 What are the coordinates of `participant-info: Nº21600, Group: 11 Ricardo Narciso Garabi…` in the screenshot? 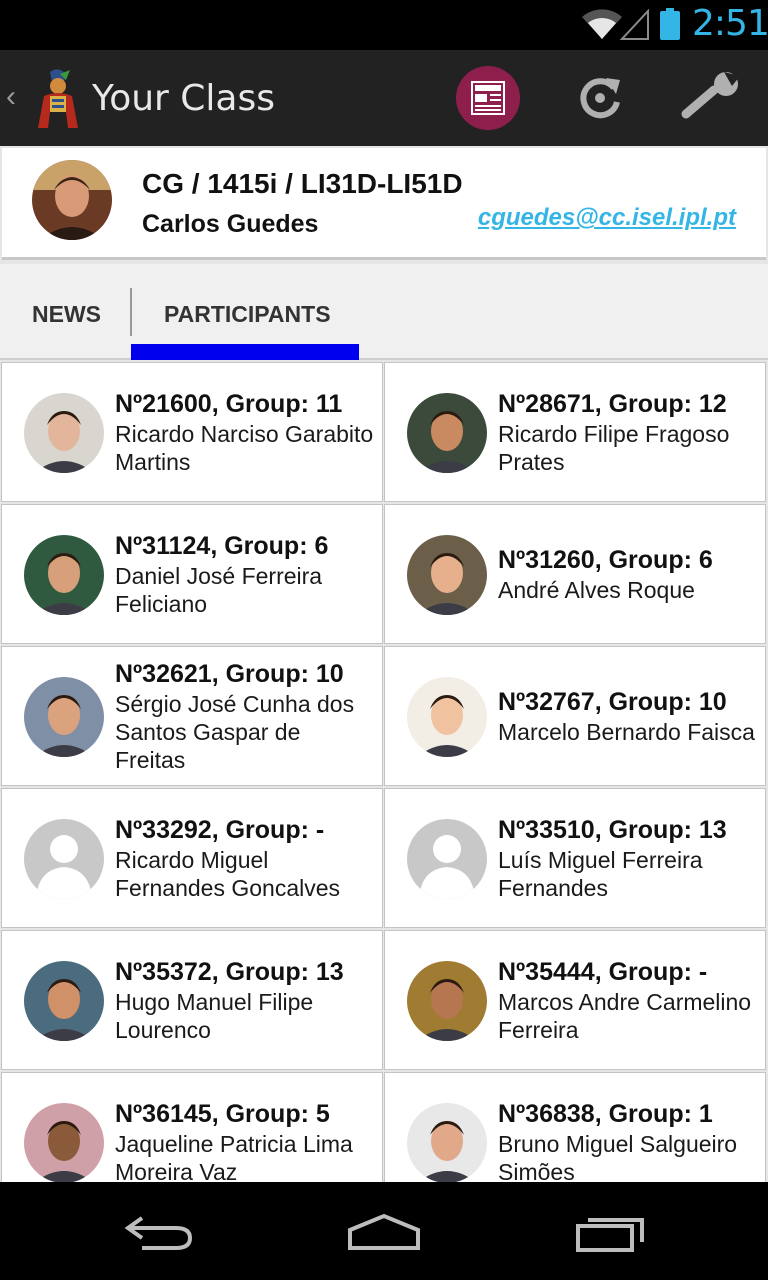 It's located at (245, 432).